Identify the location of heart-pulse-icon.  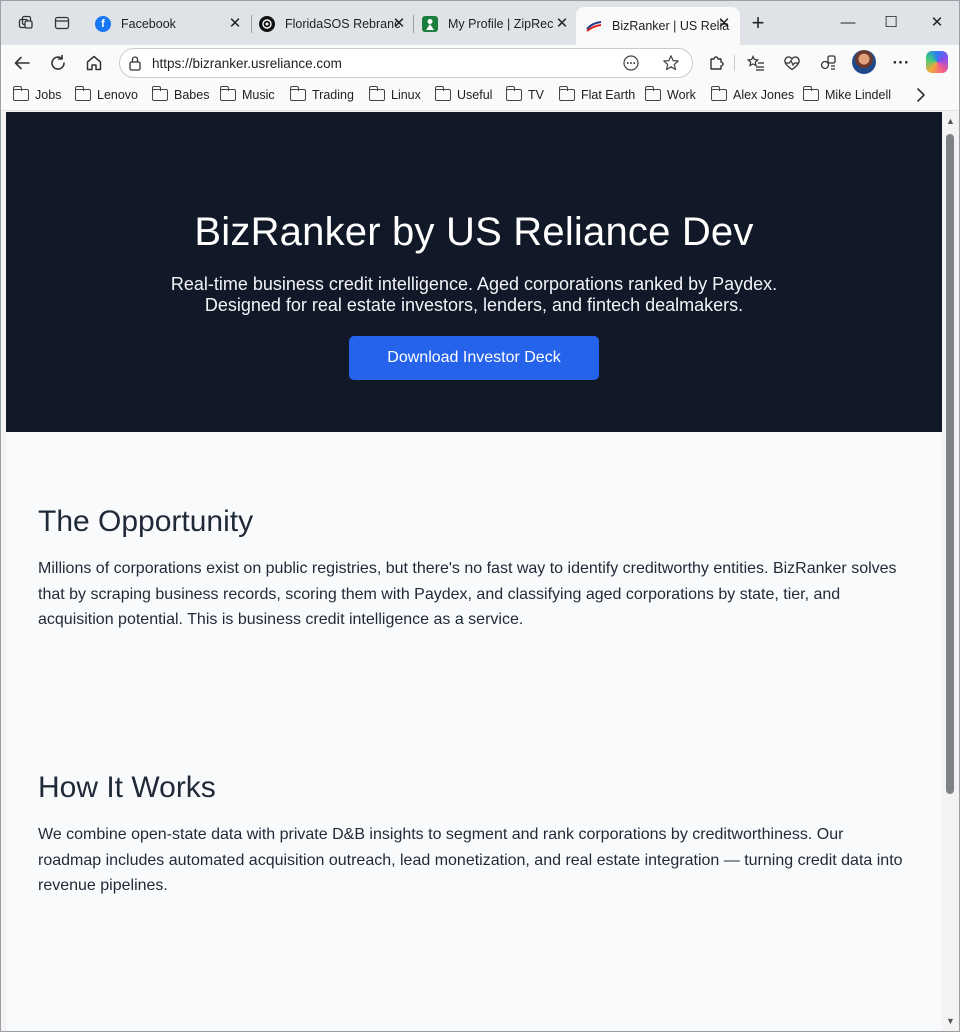
(792, 63).